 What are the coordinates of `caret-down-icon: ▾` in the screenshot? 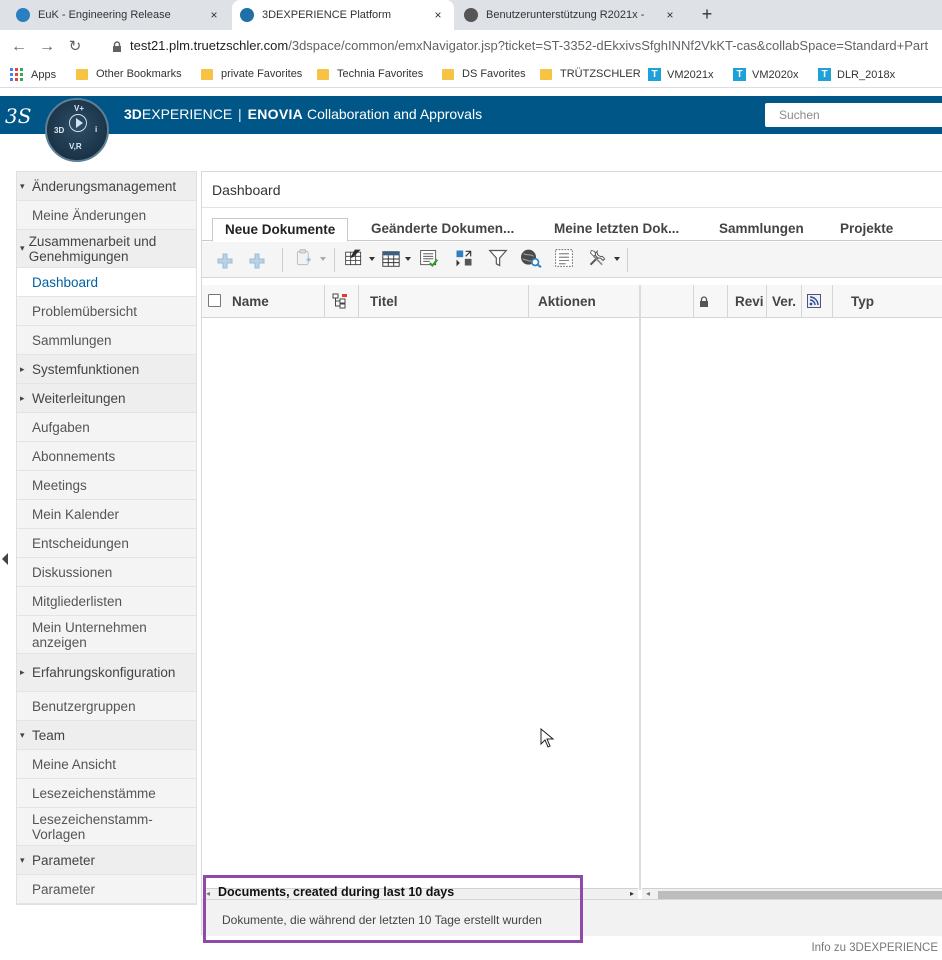 It's located at (22, 859).